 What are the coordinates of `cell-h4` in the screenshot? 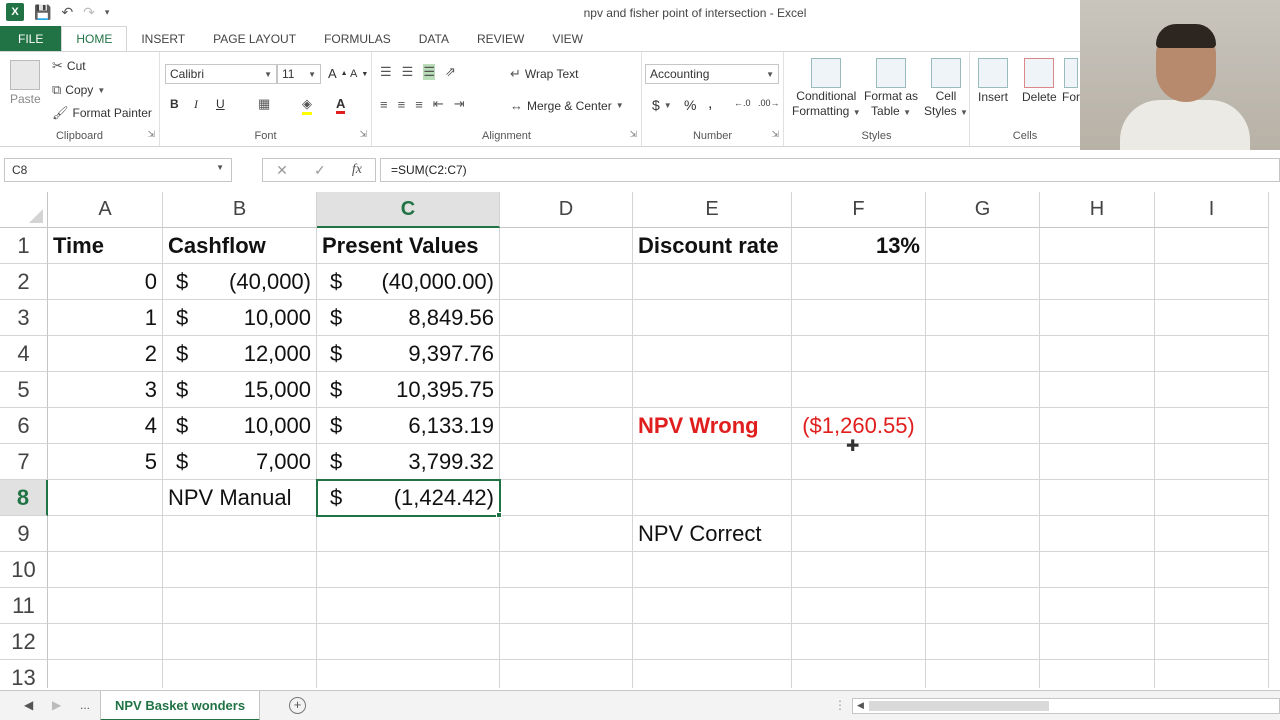 It's located at (1097, 354).